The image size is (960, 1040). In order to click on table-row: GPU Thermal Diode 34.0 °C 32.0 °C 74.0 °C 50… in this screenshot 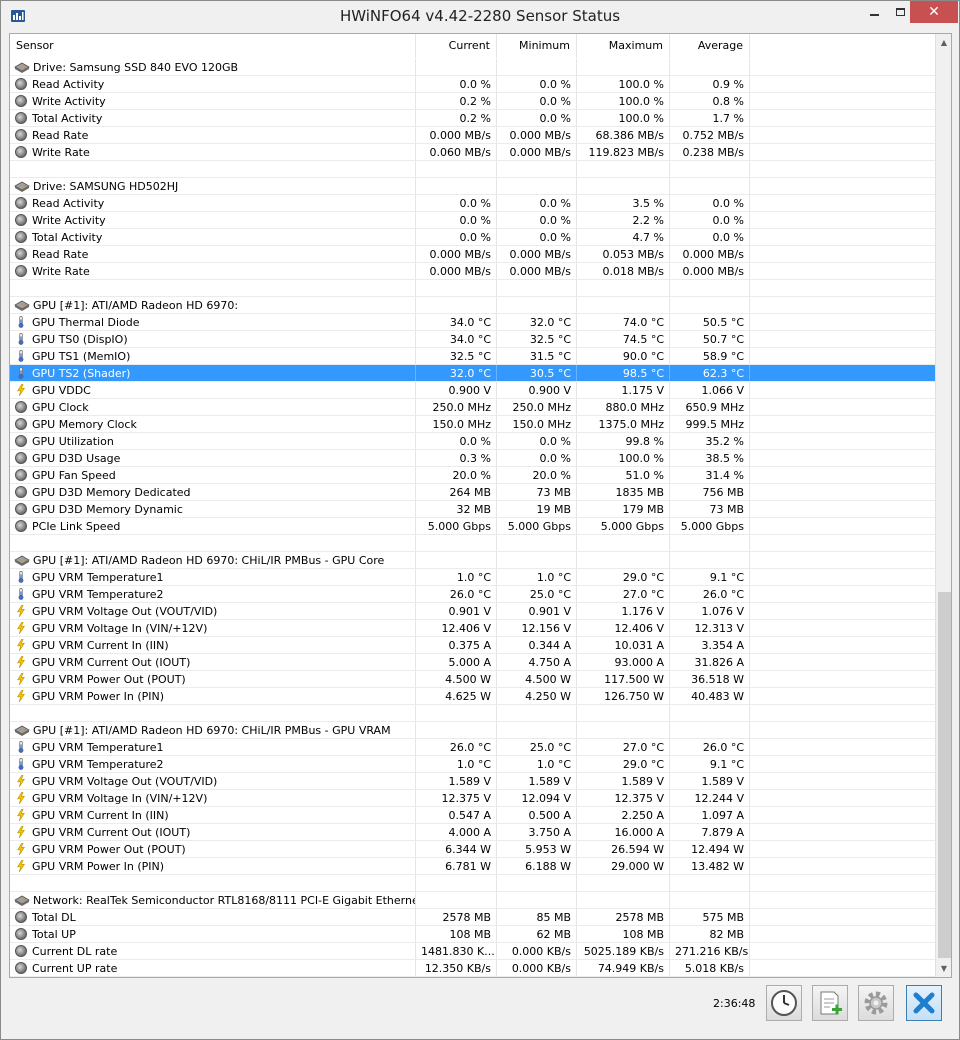, I will do `click(472, 322)`.